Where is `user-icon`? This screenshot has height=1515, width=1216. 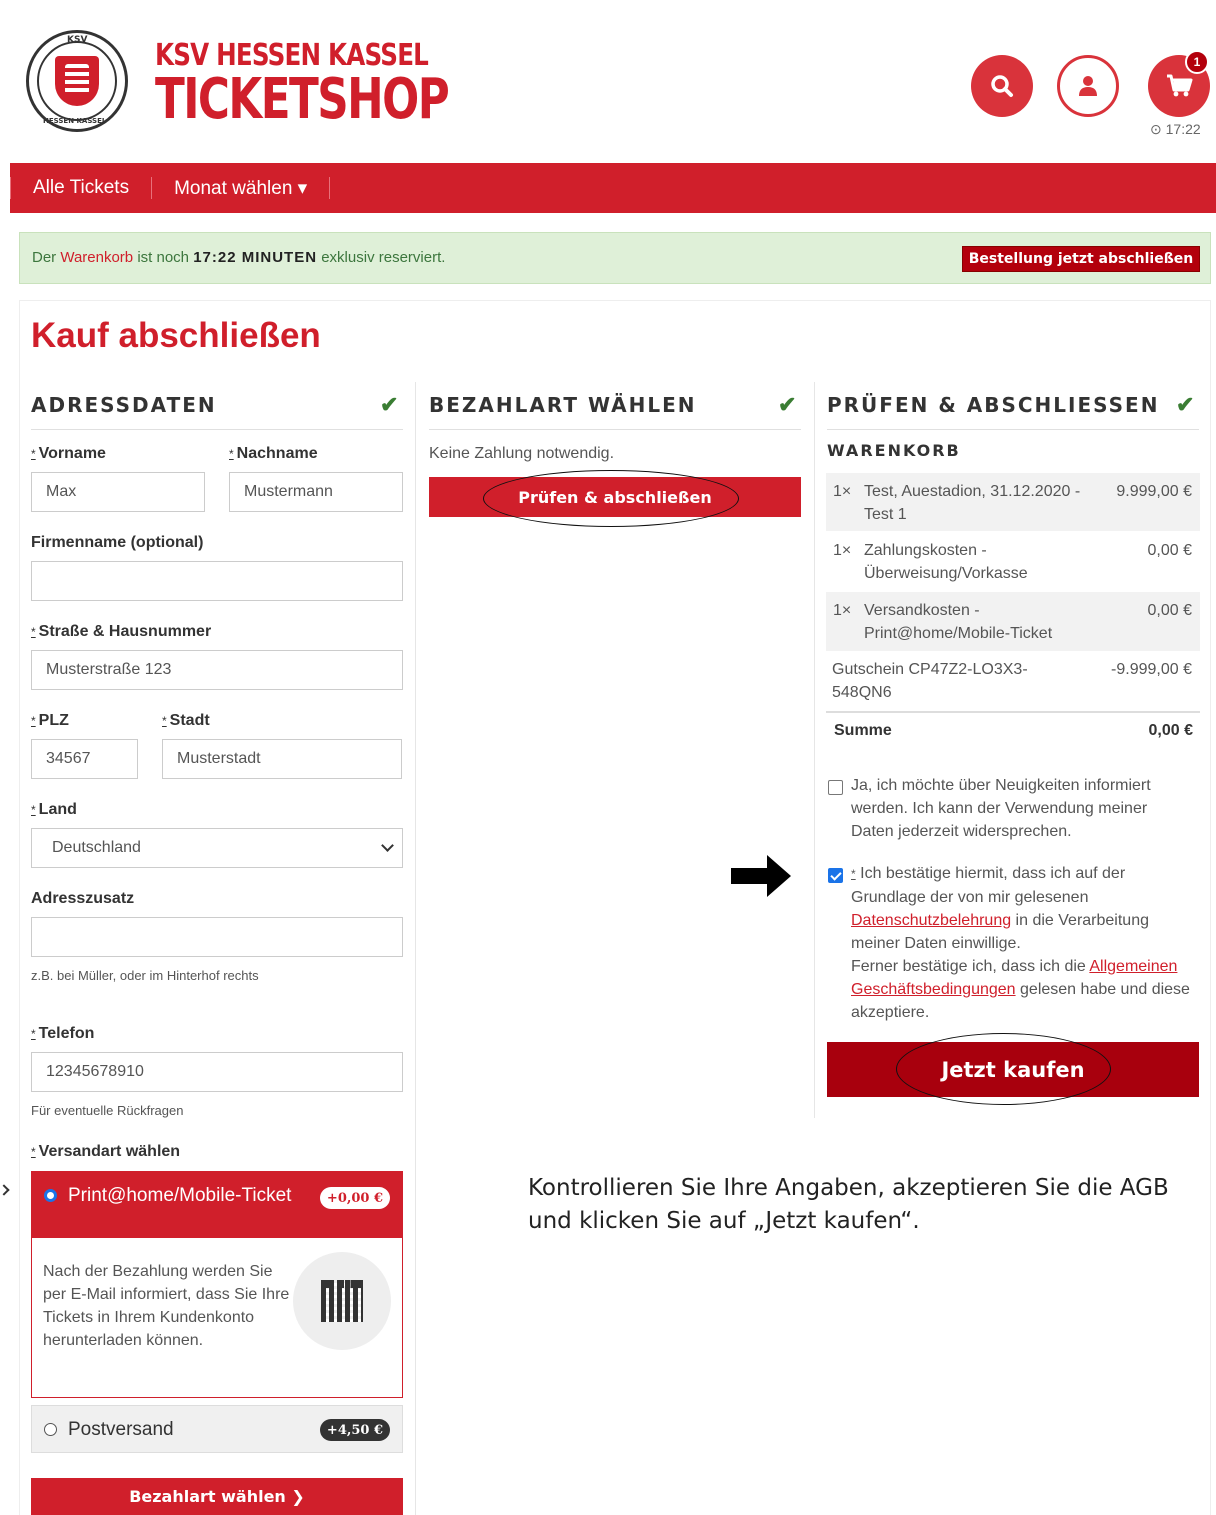
user-icon is located at coordinates (1088, 86).